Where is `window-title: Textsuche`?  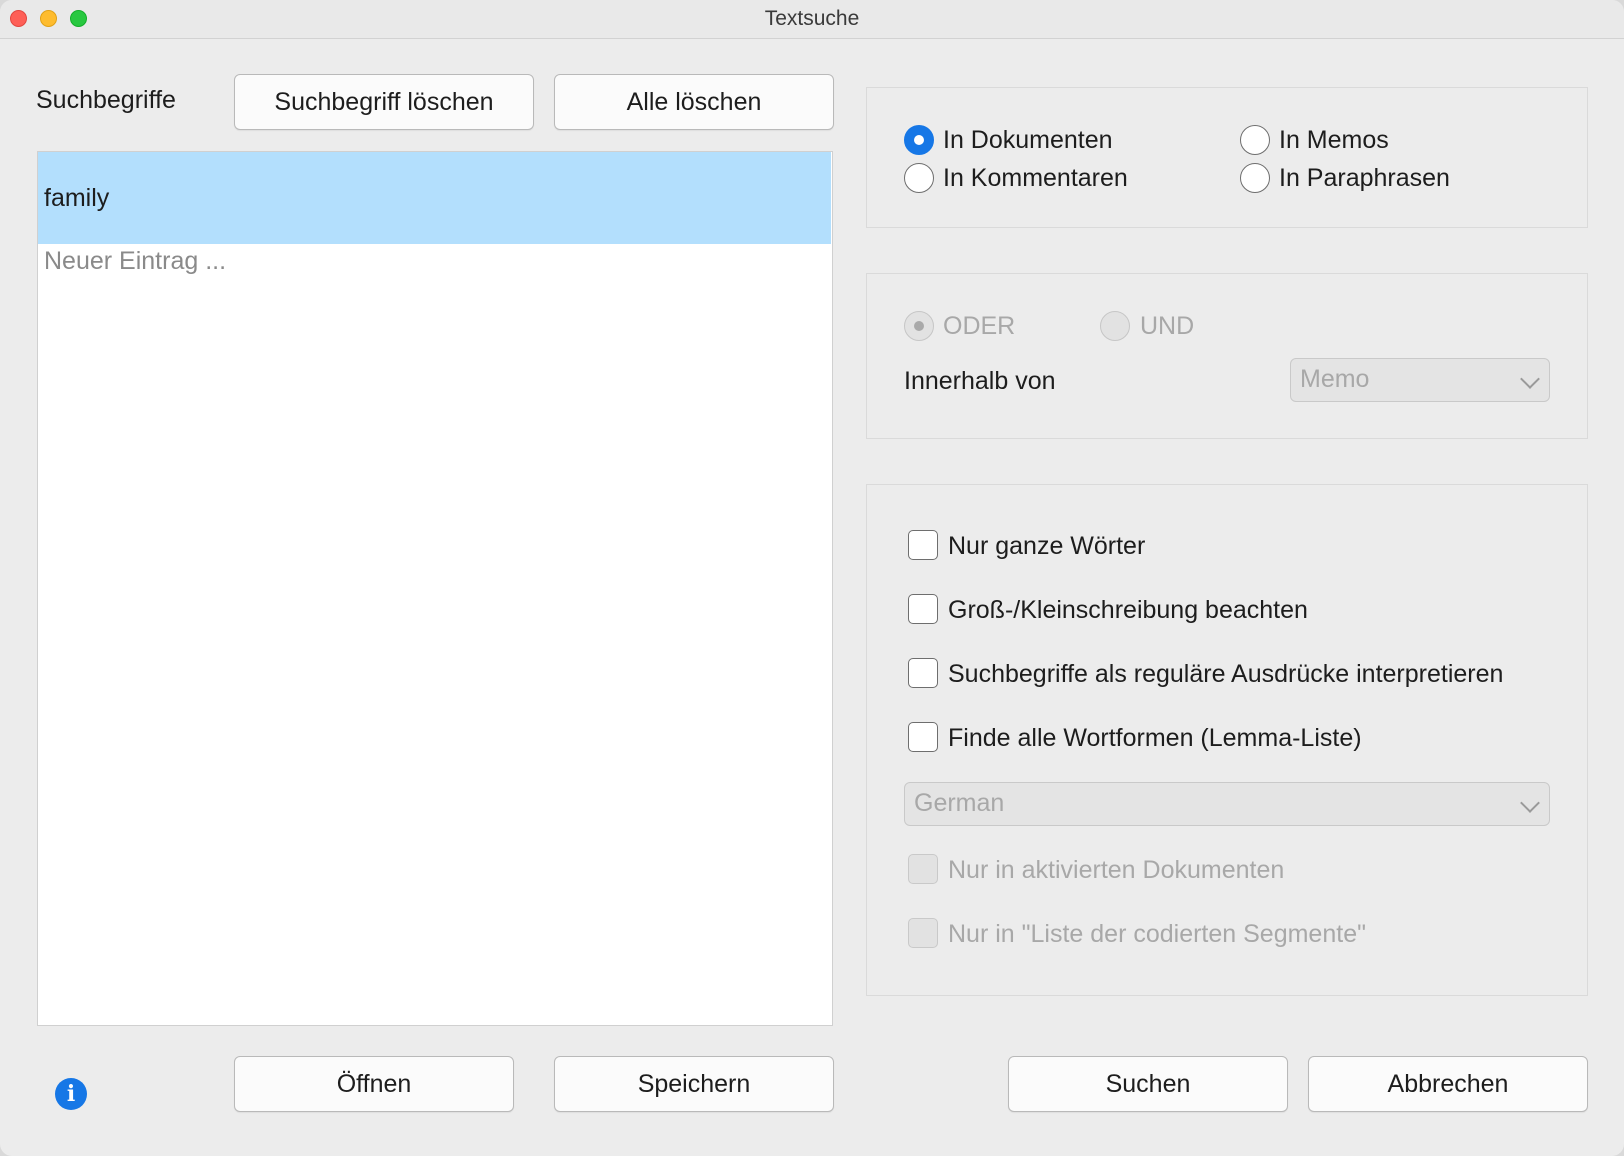
window-title: Textsuche is located at coordinates (812, 18).